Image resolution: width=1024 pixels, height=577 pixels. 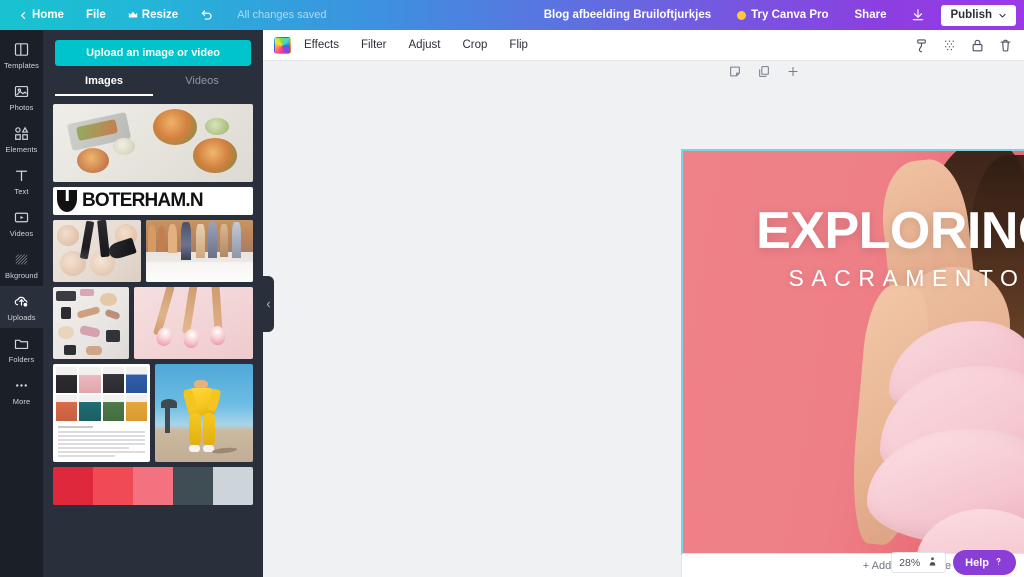 What do you see at coordinates (977, 562) in the screenshot?
I see `help-label: Help` at bounding box center [977, 562].